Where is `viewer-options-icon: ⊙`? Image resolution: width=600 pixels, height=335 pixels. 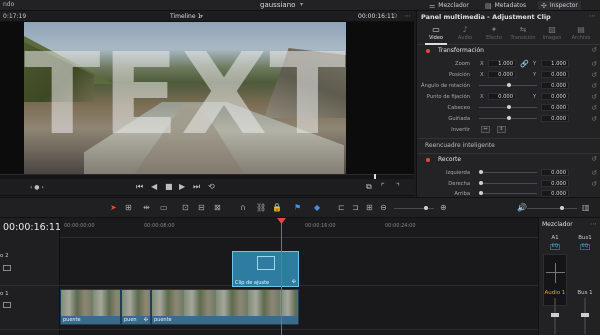 viewer-options-icon: ⊙ is located at coordinates (395, 16).